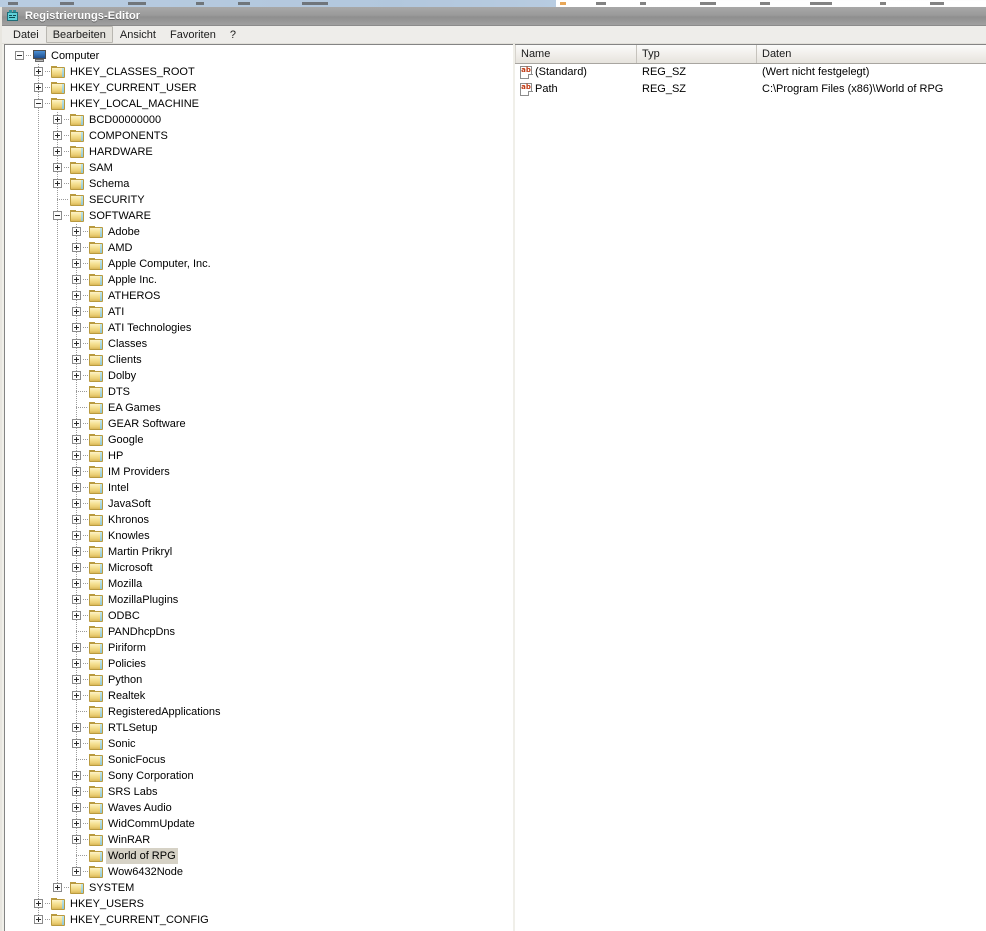  Describe the element at coordinates (259, 584) in the screenshot. I see `tree-item: Mozilla` at that location.